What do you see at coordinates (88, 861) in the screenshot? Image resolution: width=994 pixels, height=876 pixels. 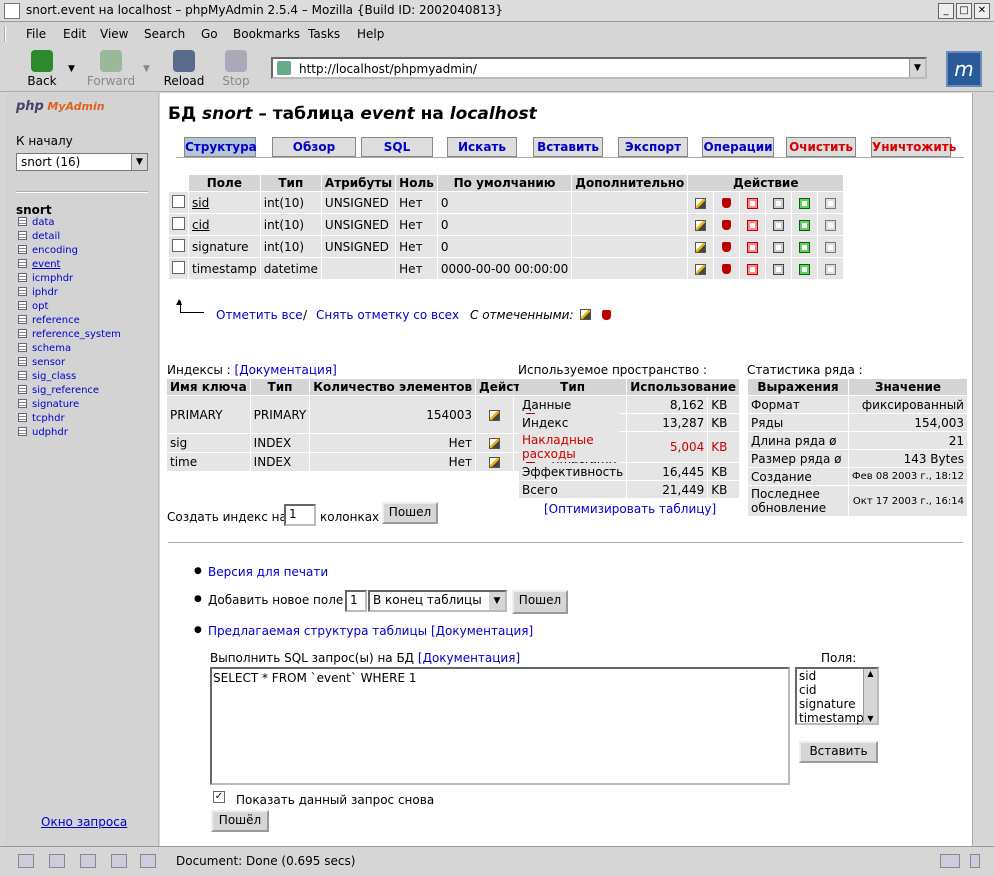 I see `composer-icon` at bounding box center [88, 861].